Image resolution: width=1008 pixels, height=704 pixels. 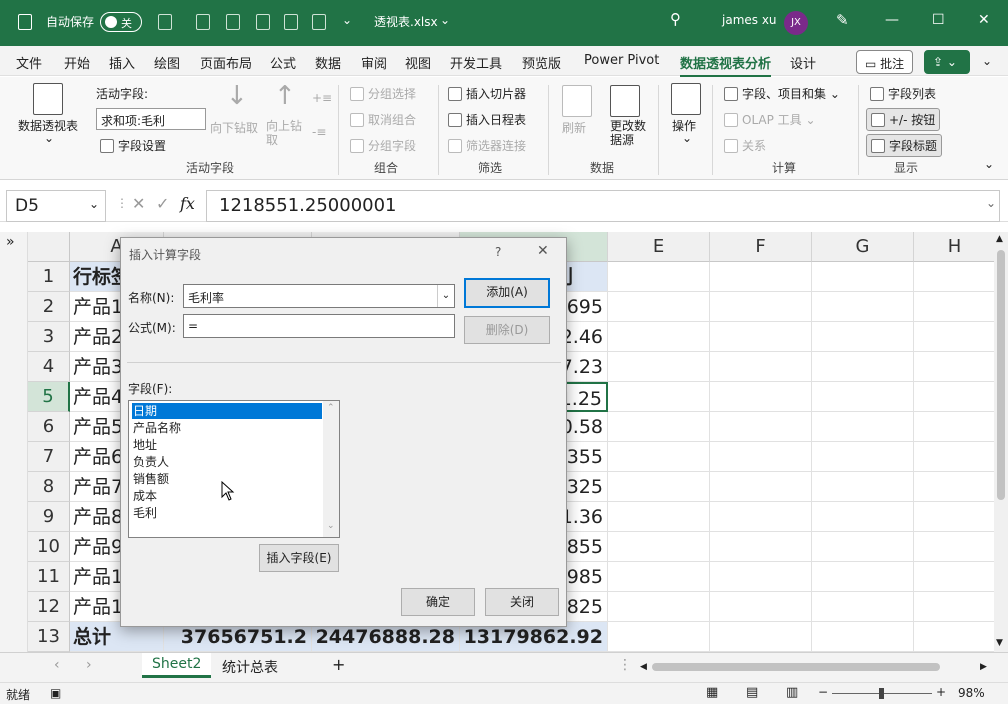 What do you see at coordinates (331, 469) in the screenshot?
I see `listbox-scrollbar: ⌃ ⌄` at bounding box center [331, 469].